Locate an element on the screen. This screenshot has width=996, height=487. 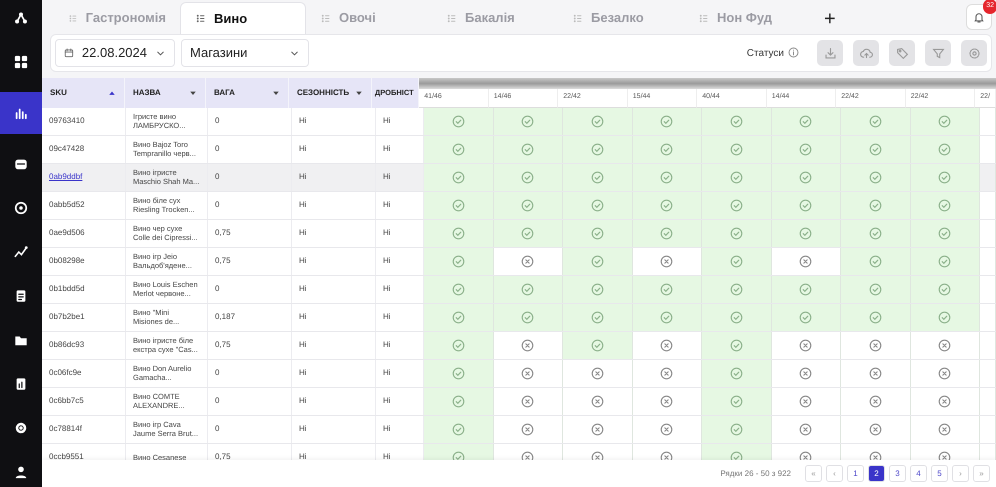
table-cell: 0ccb9551 is located at coordinates (66, 456).